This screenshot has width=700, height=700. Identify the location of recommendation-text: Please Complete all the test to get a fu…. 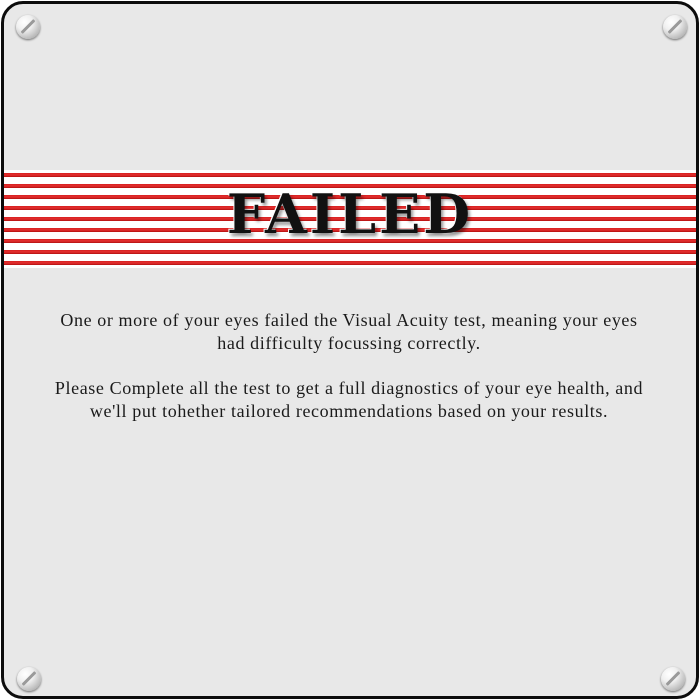
(349, 399).